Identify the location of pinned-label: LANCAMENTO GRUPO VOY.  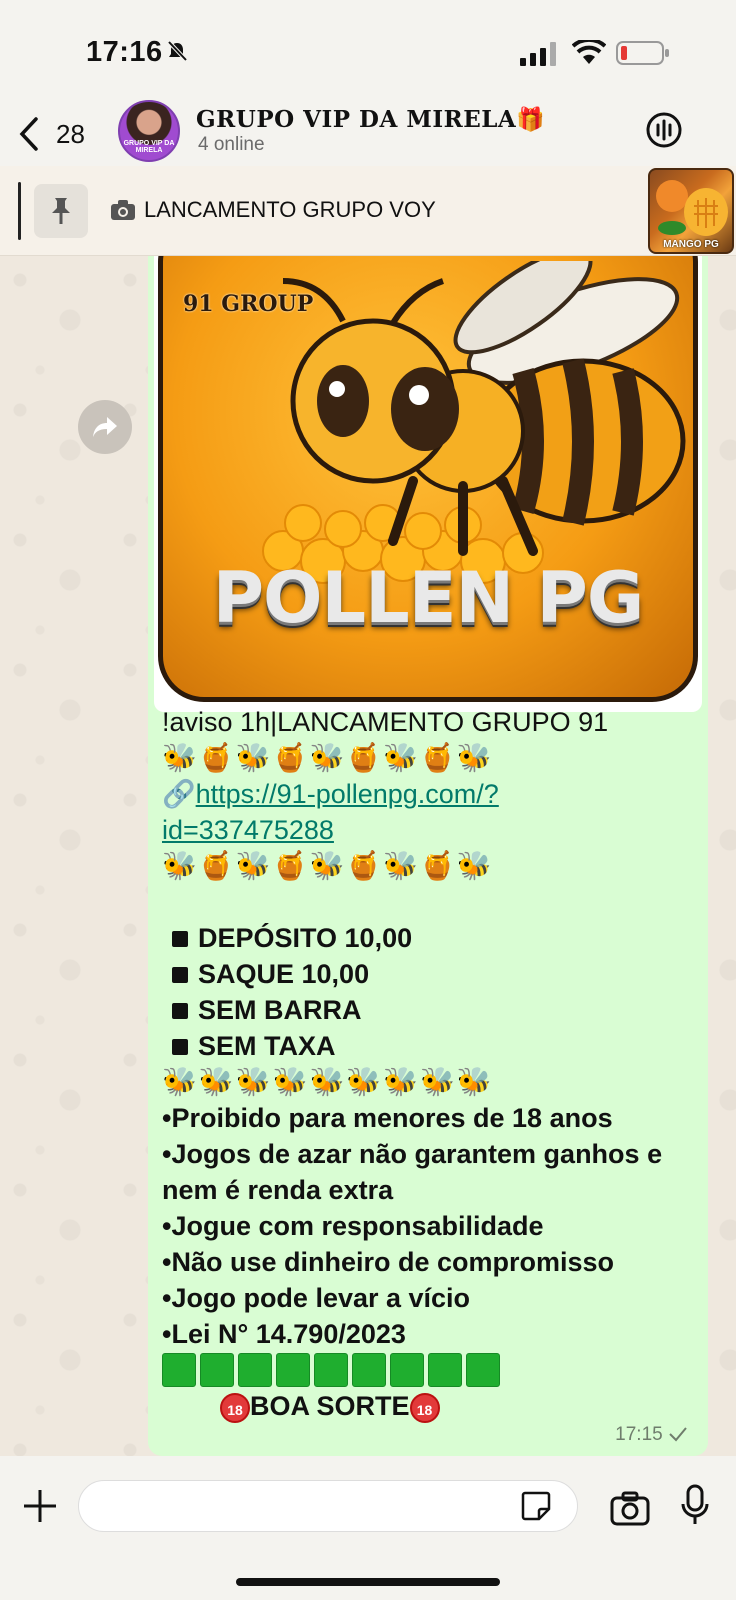
(290, 209).